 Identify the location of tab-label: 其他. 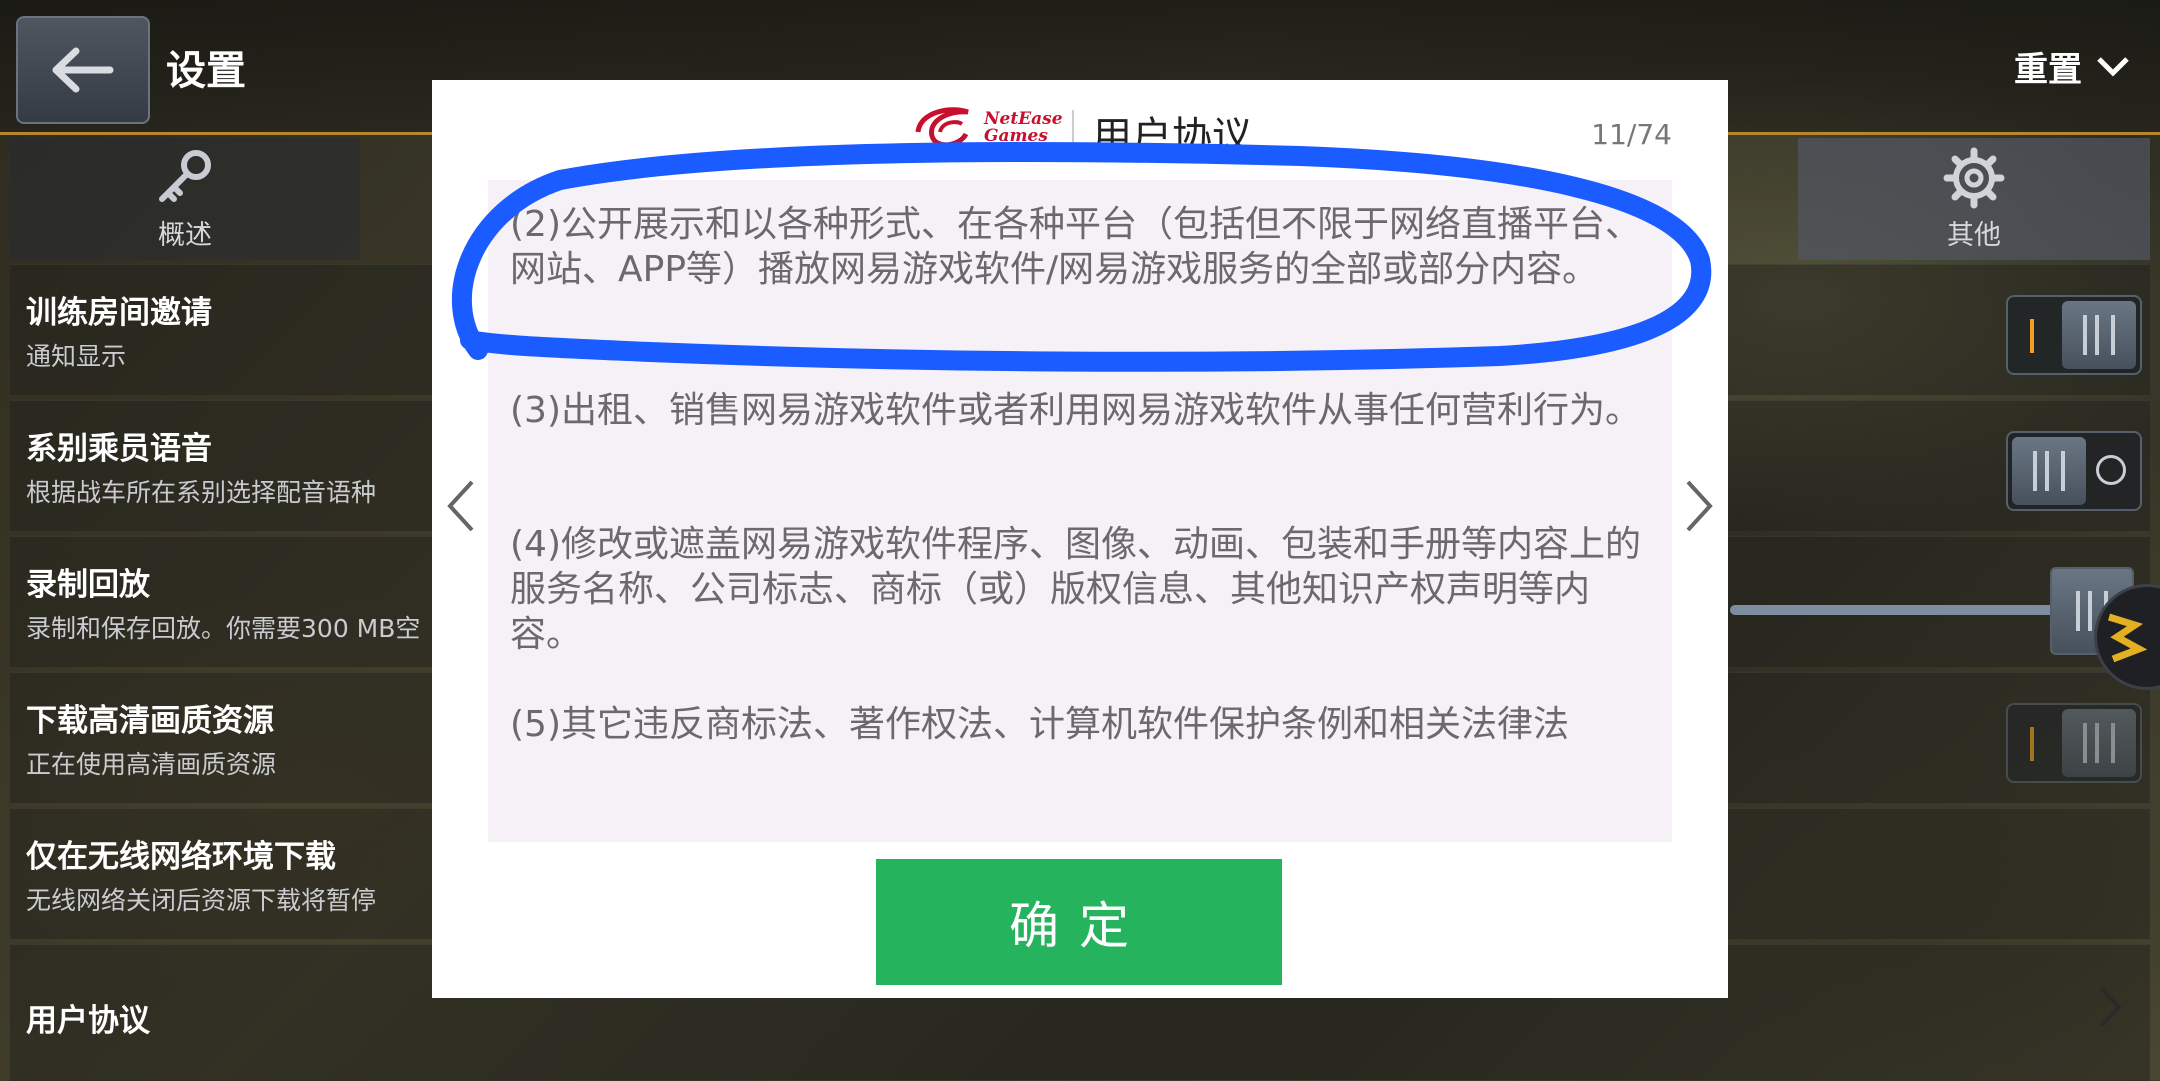
(1974, 235).